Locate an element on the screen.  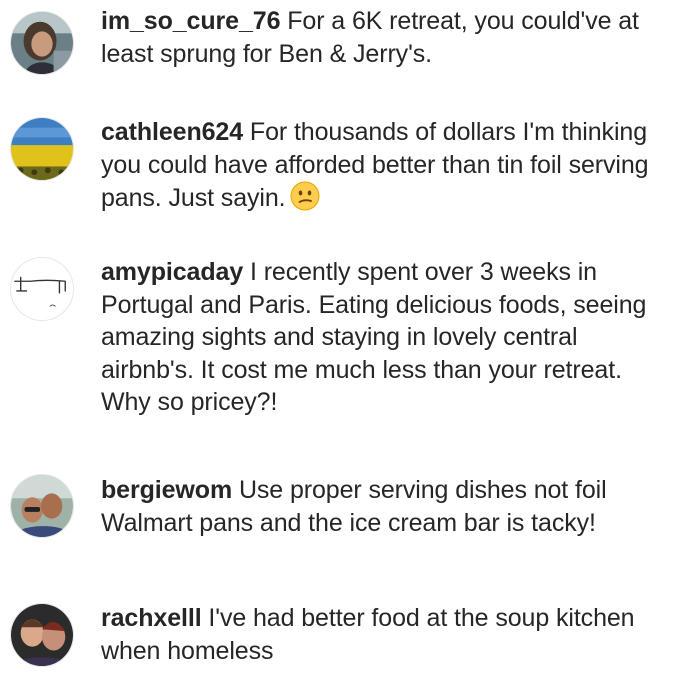
sunflower-field-avatar-icon is located at coordinates (42, 149).